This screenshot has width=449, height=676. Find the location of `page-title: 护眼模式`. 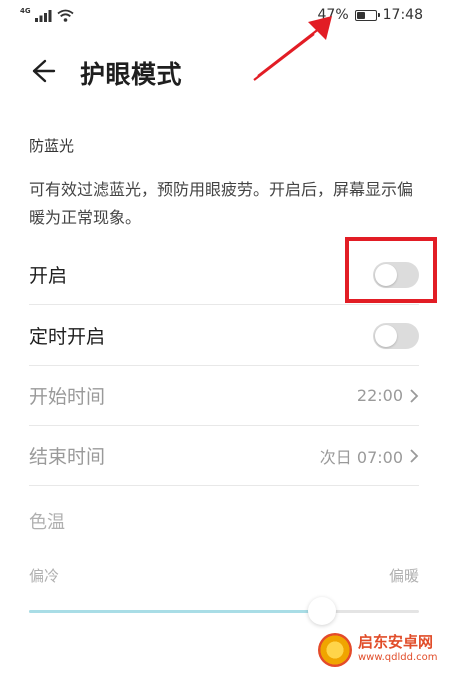

page-title: 护眼模式 is located at coordinates (131, 74).